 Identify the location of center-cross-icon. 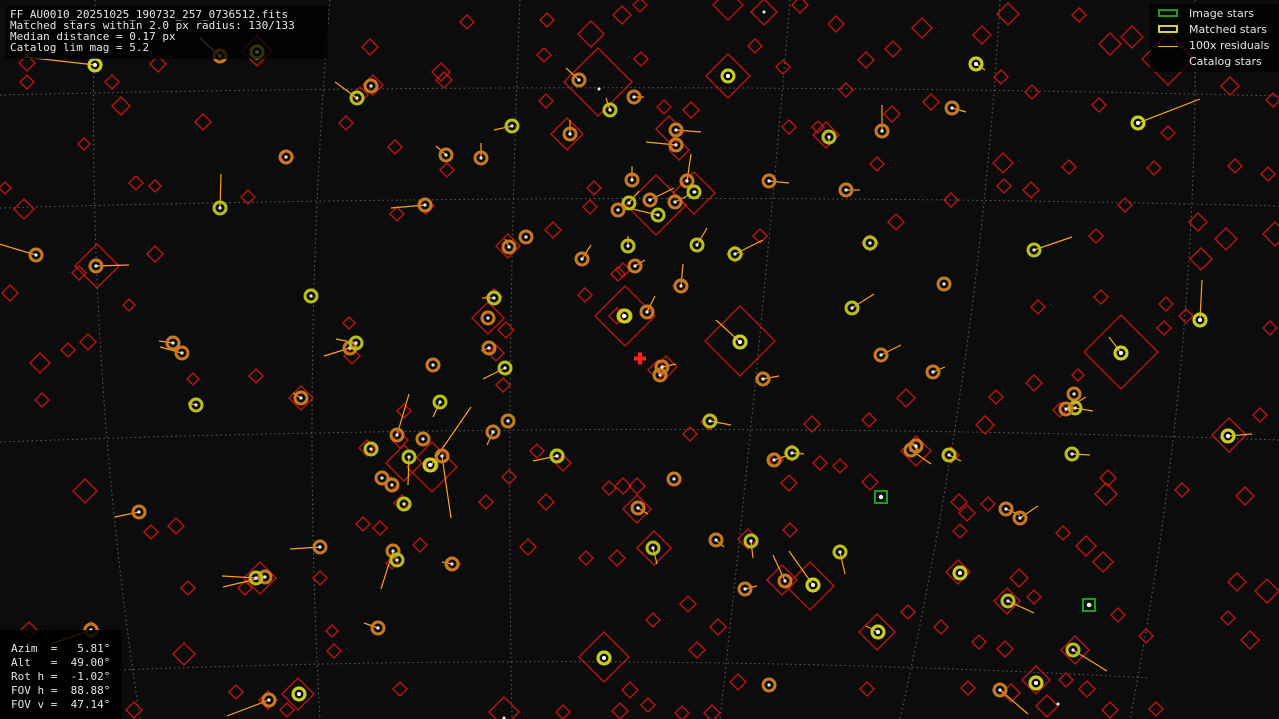
(640, 358).